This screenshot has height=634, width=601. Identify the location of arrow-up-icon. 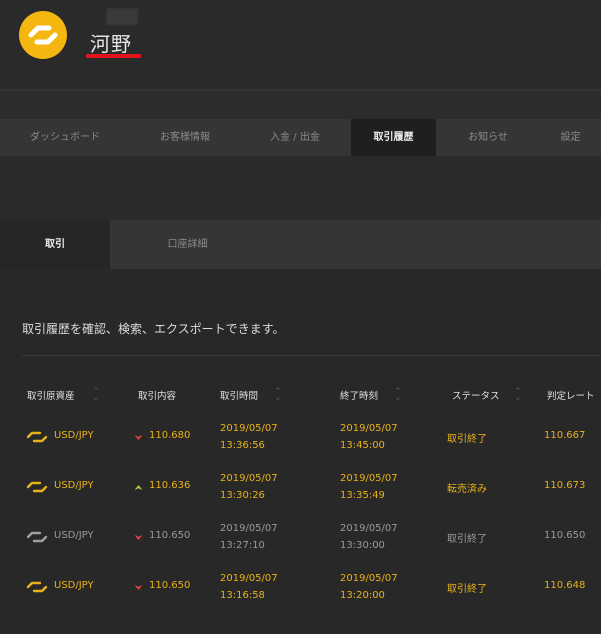
(138, 487).